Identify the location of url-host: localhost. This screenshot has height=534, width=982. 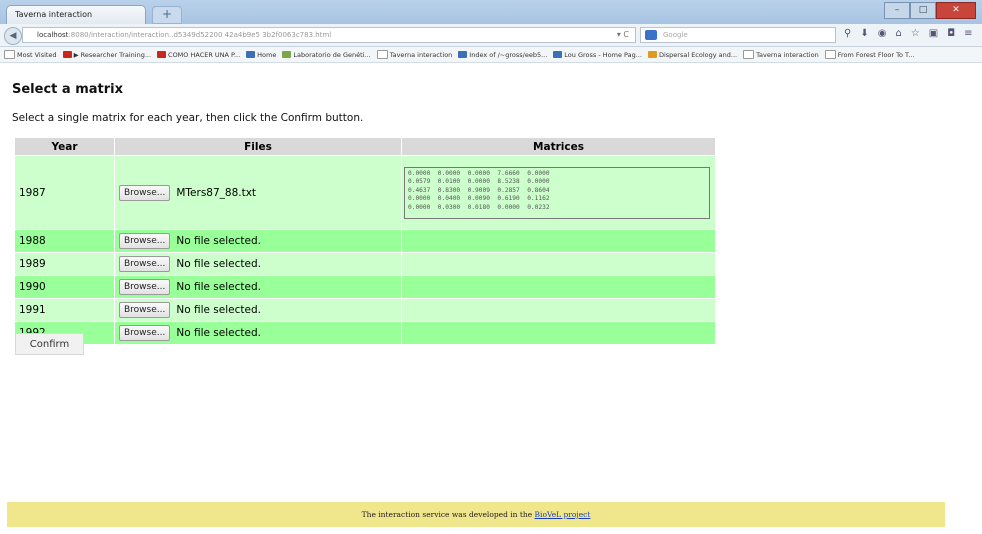
(53, 35).